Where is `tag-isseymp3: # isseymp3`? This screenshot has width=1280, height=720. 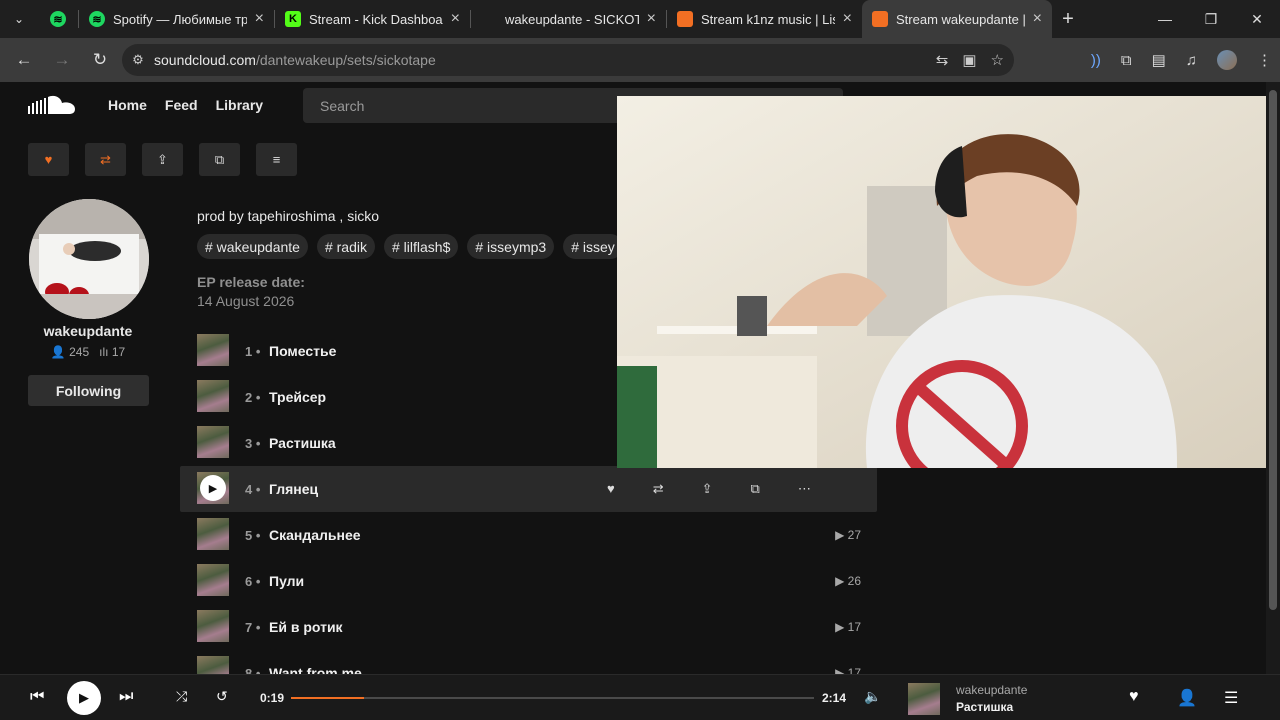 tag-isseymp3: # isseymp3 is located at coordinates (511, 246).